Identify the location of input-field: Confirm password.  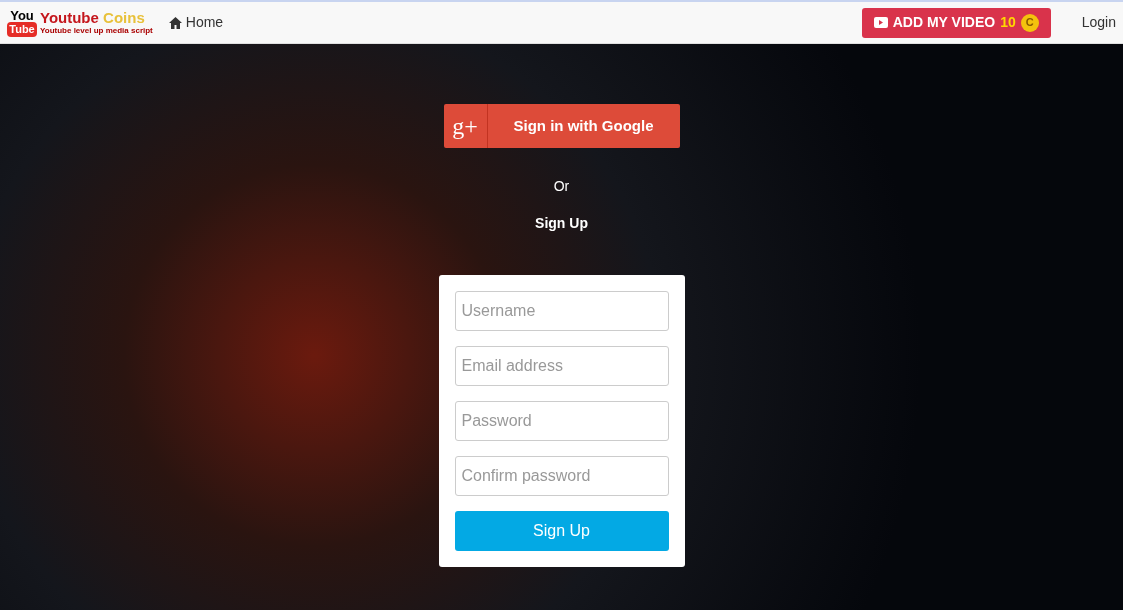
(561, 476).